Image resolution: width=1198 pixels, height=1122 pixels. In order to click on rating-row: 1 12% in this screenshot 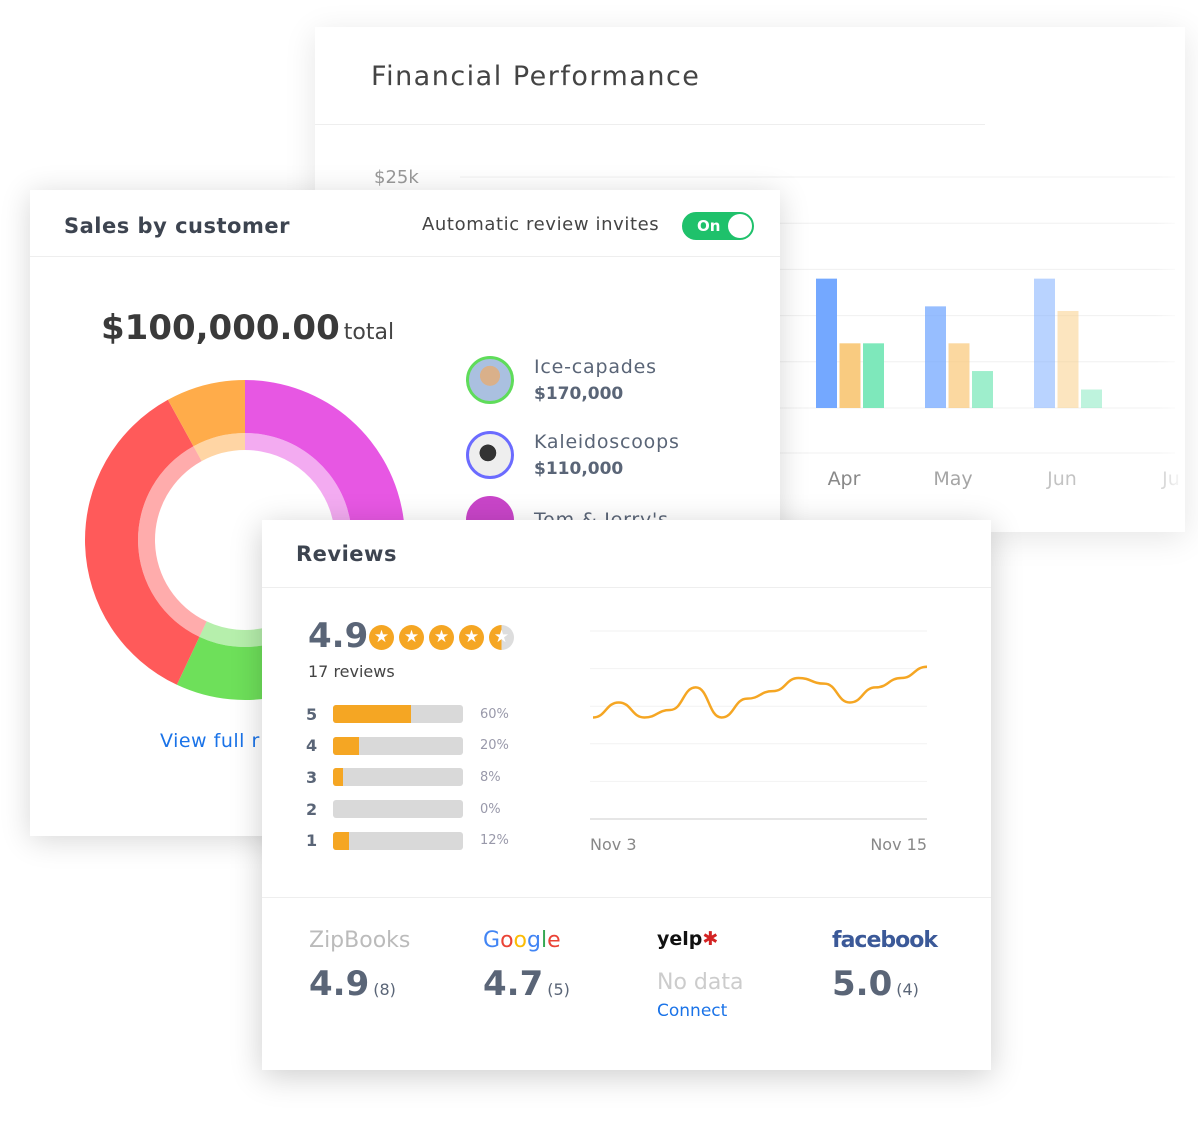, I will do `click(407, 841)`.